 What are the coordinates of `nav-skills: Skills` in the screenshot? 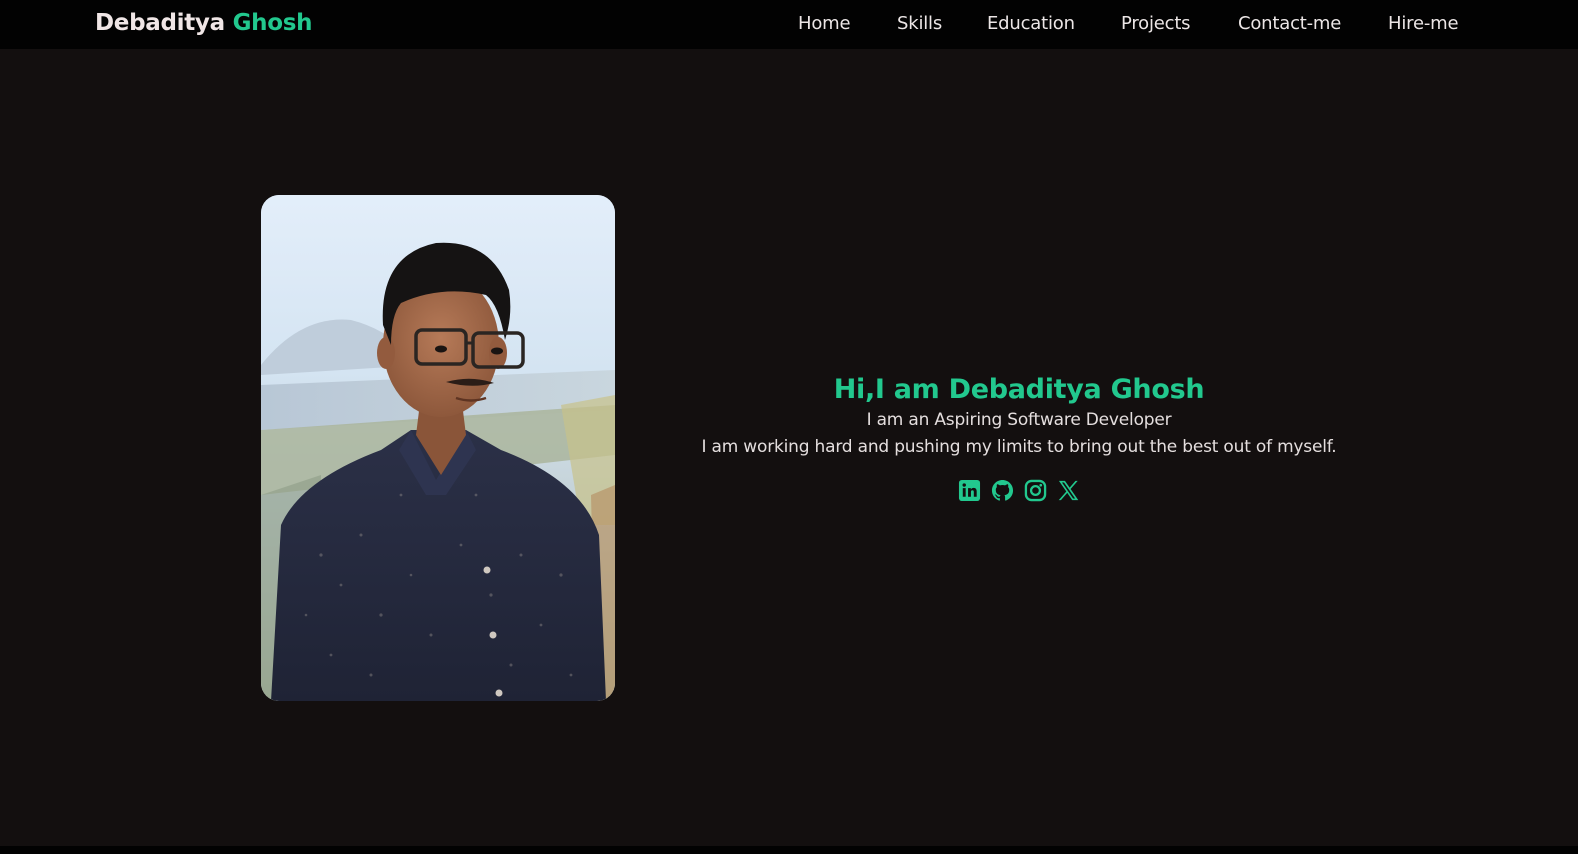 It's located at (919, 23).